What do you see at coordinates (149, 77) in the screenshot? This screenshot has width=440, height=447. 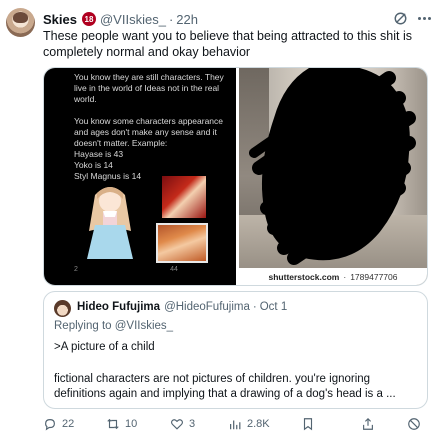 I see `screenshot-line: You know they are still characters. They` at bounding box center [149, 77].